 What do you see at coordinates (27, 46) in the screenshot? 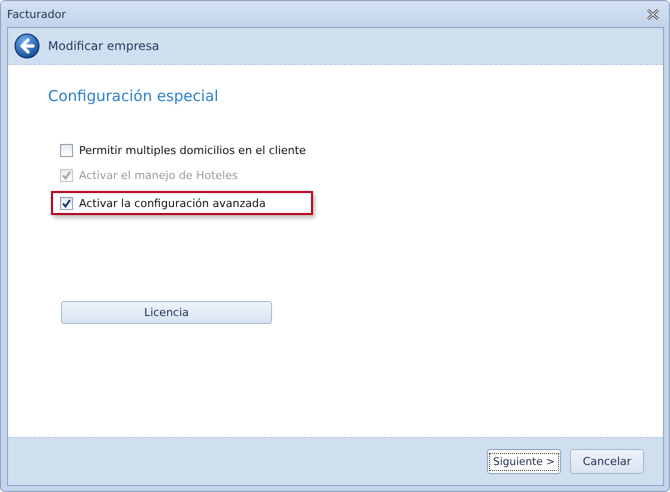
I see `back-icon` at bounding box center [27, 46].